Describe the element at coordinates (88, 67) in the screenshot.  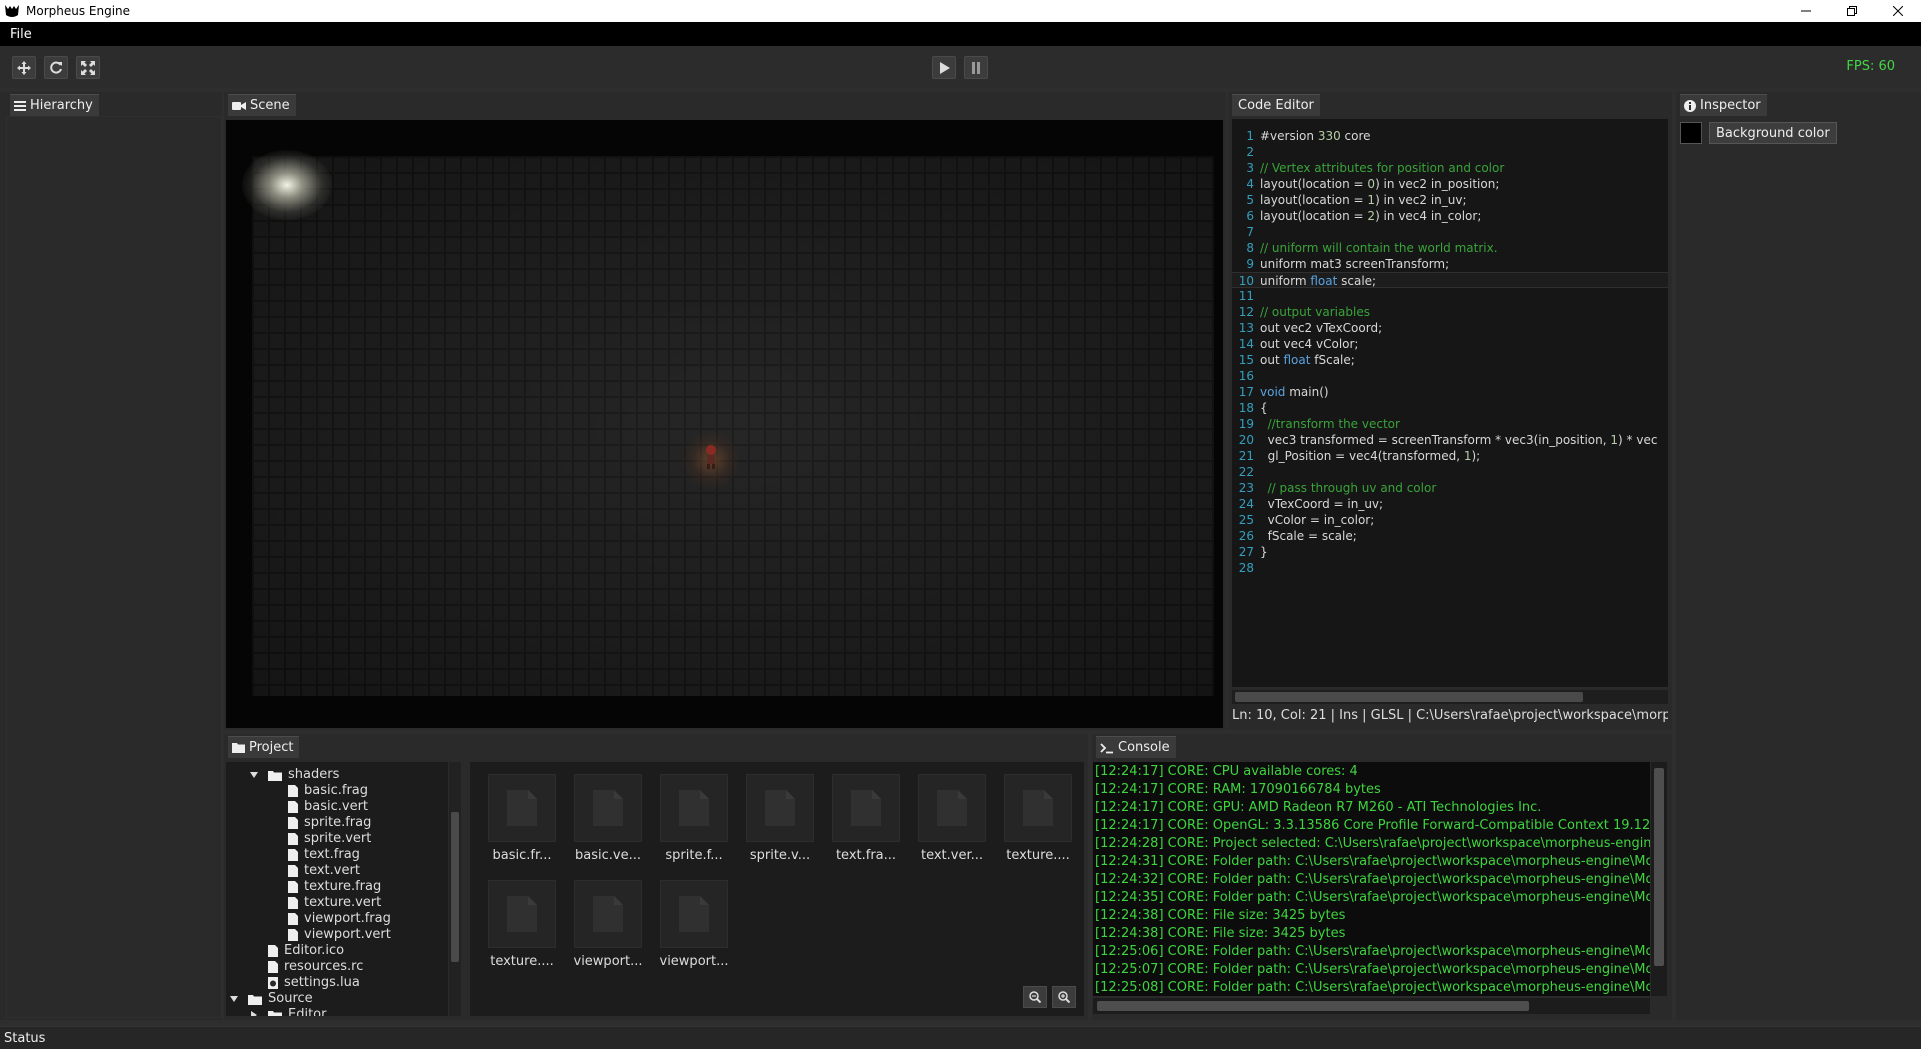
I see `scale-tool-button` at that location.